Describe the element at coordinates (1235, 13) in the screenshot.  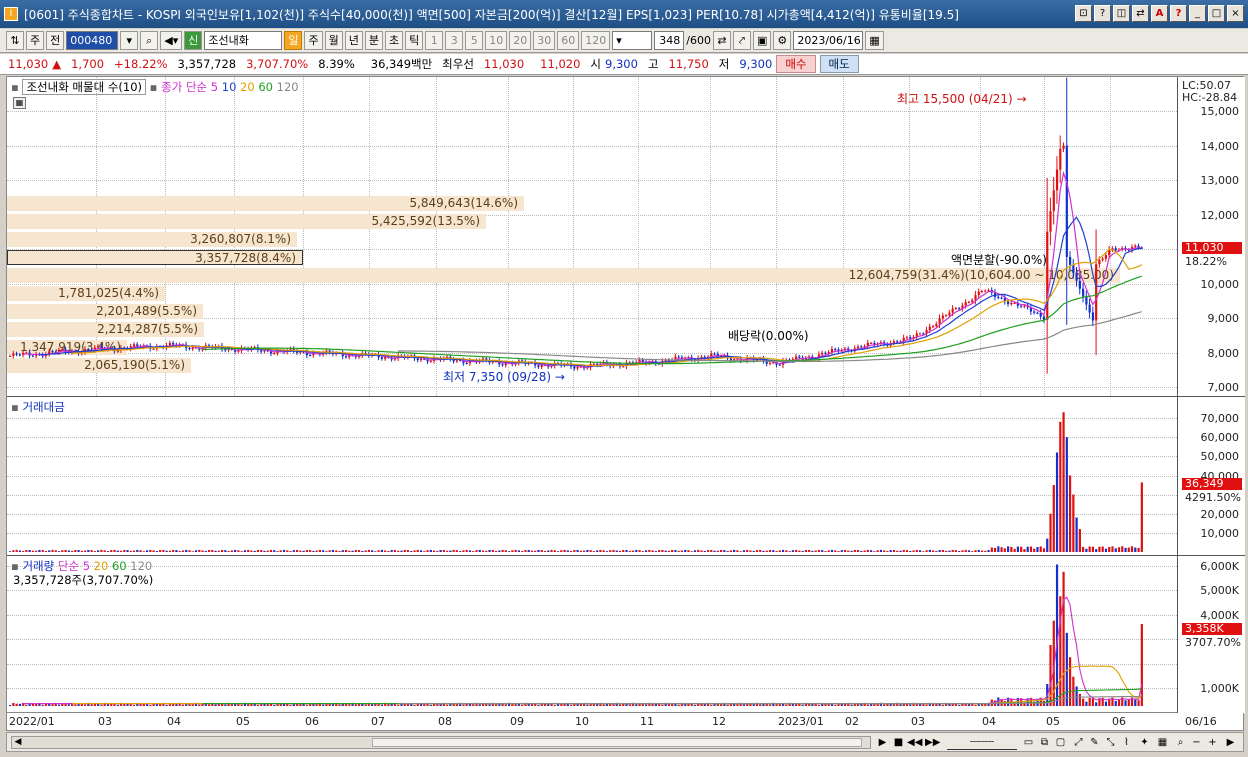
I see `close-button: ×` at that location.